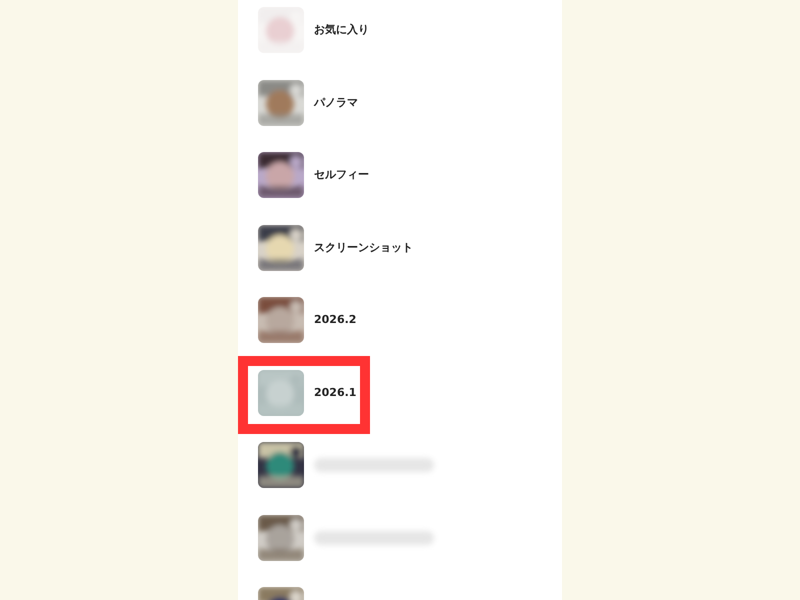 This screenshot has width=800, height=600. Describe the element at coordinates (335, 392) in the screenshot. I see `album-title: 2026.1` at that location.